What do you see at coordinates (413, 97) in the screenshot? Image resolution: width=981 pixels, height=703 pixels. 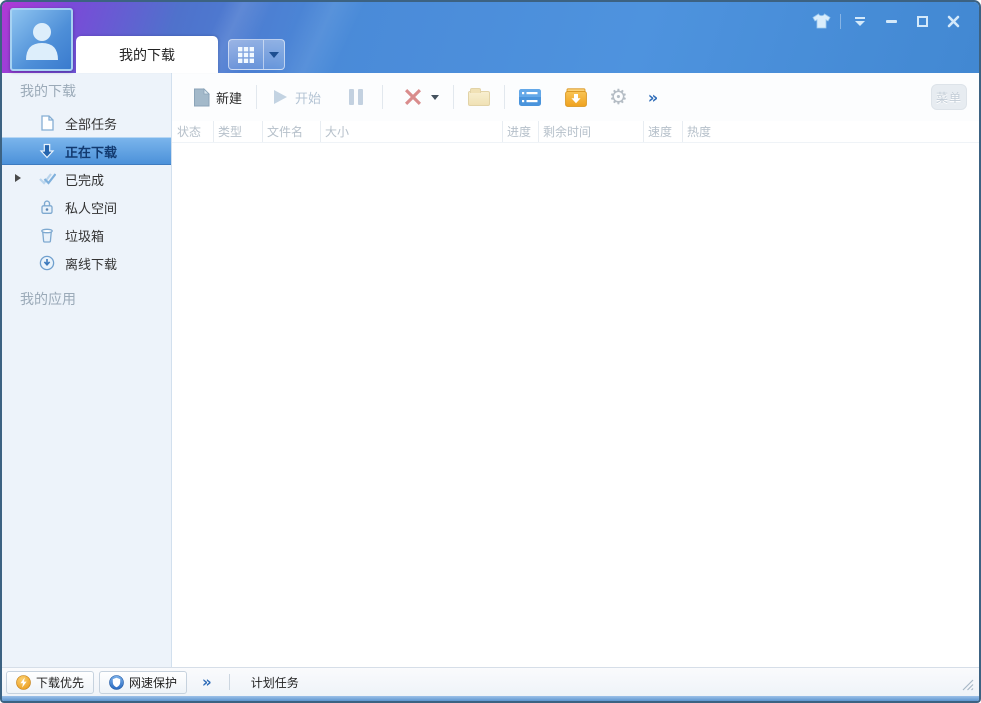 I see `delete-x-icon` at bounding box center [413, 97].